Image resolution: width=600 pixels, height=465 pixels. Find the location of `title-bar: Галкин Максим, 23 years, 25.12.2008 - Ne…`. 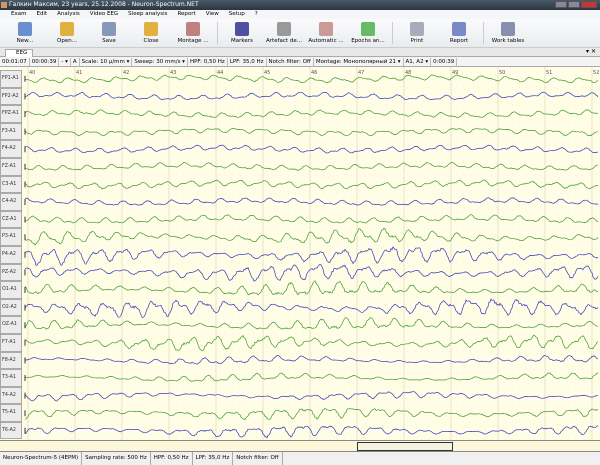

title-bar: Галкин Максим, 23 years, 25.12.2008 - Ne… is located at coordinates (300, 5).